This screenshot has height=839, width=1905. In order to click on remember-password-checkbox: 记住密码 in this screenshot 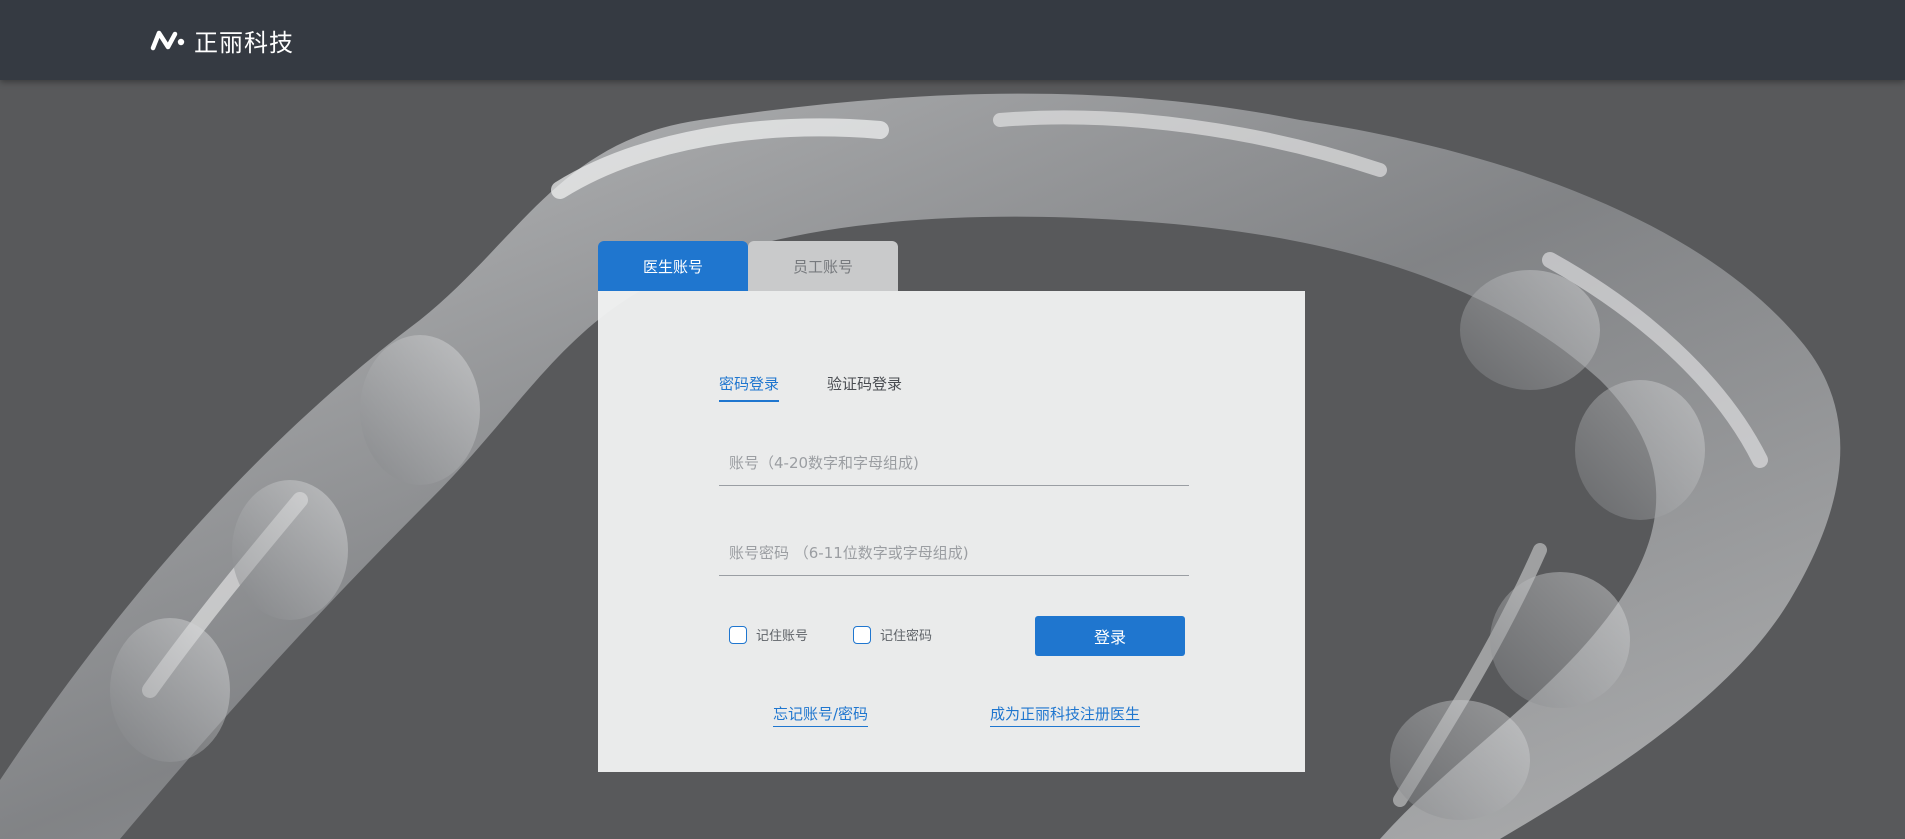, I will do `click(892, 634)`.